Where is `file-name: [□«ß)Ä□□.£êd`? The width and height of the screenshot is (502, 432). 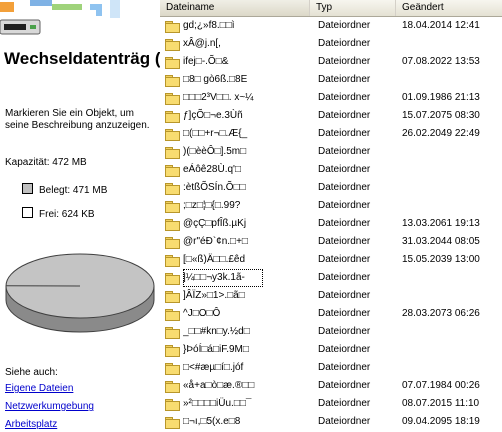 file-name: [□«ß)Ä□□.£êd is located at coordinates (214, 259).